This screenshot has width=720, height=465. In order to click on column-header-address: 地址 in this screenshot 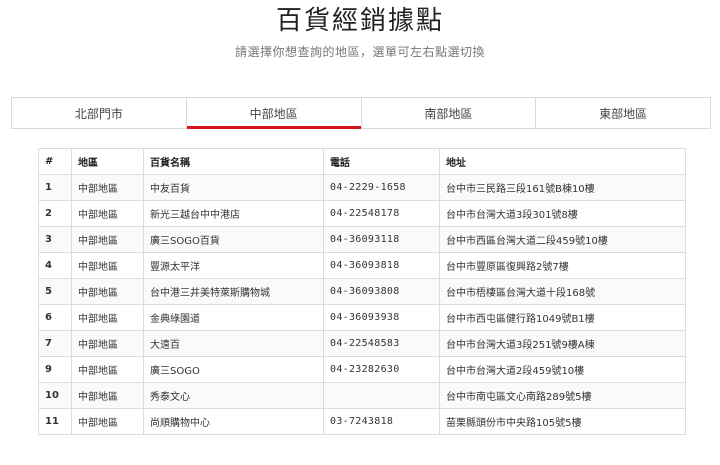, I will do `click(562, 161)`.